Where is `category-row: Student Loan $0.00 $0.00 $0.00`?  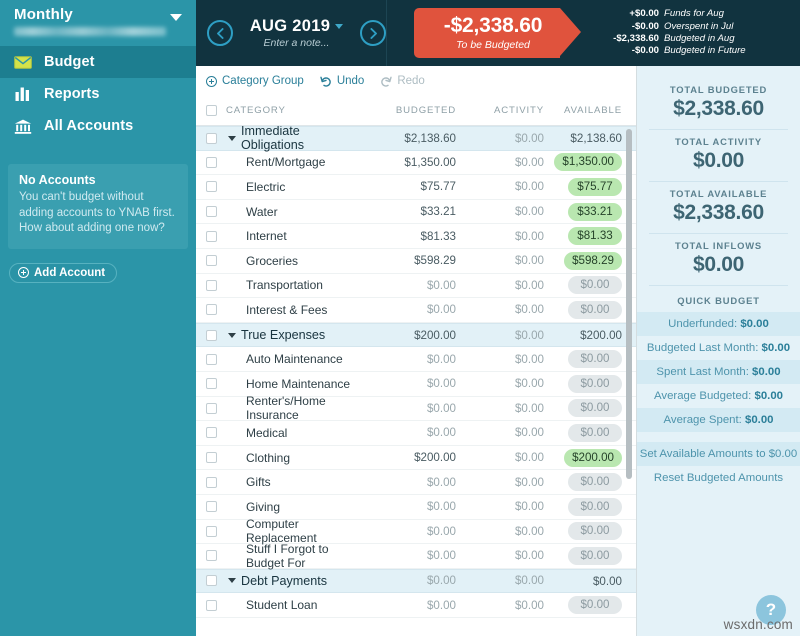
category-row: Student Loan $0.00 $0.00 $0.00 is located at coordinates (416, 605).